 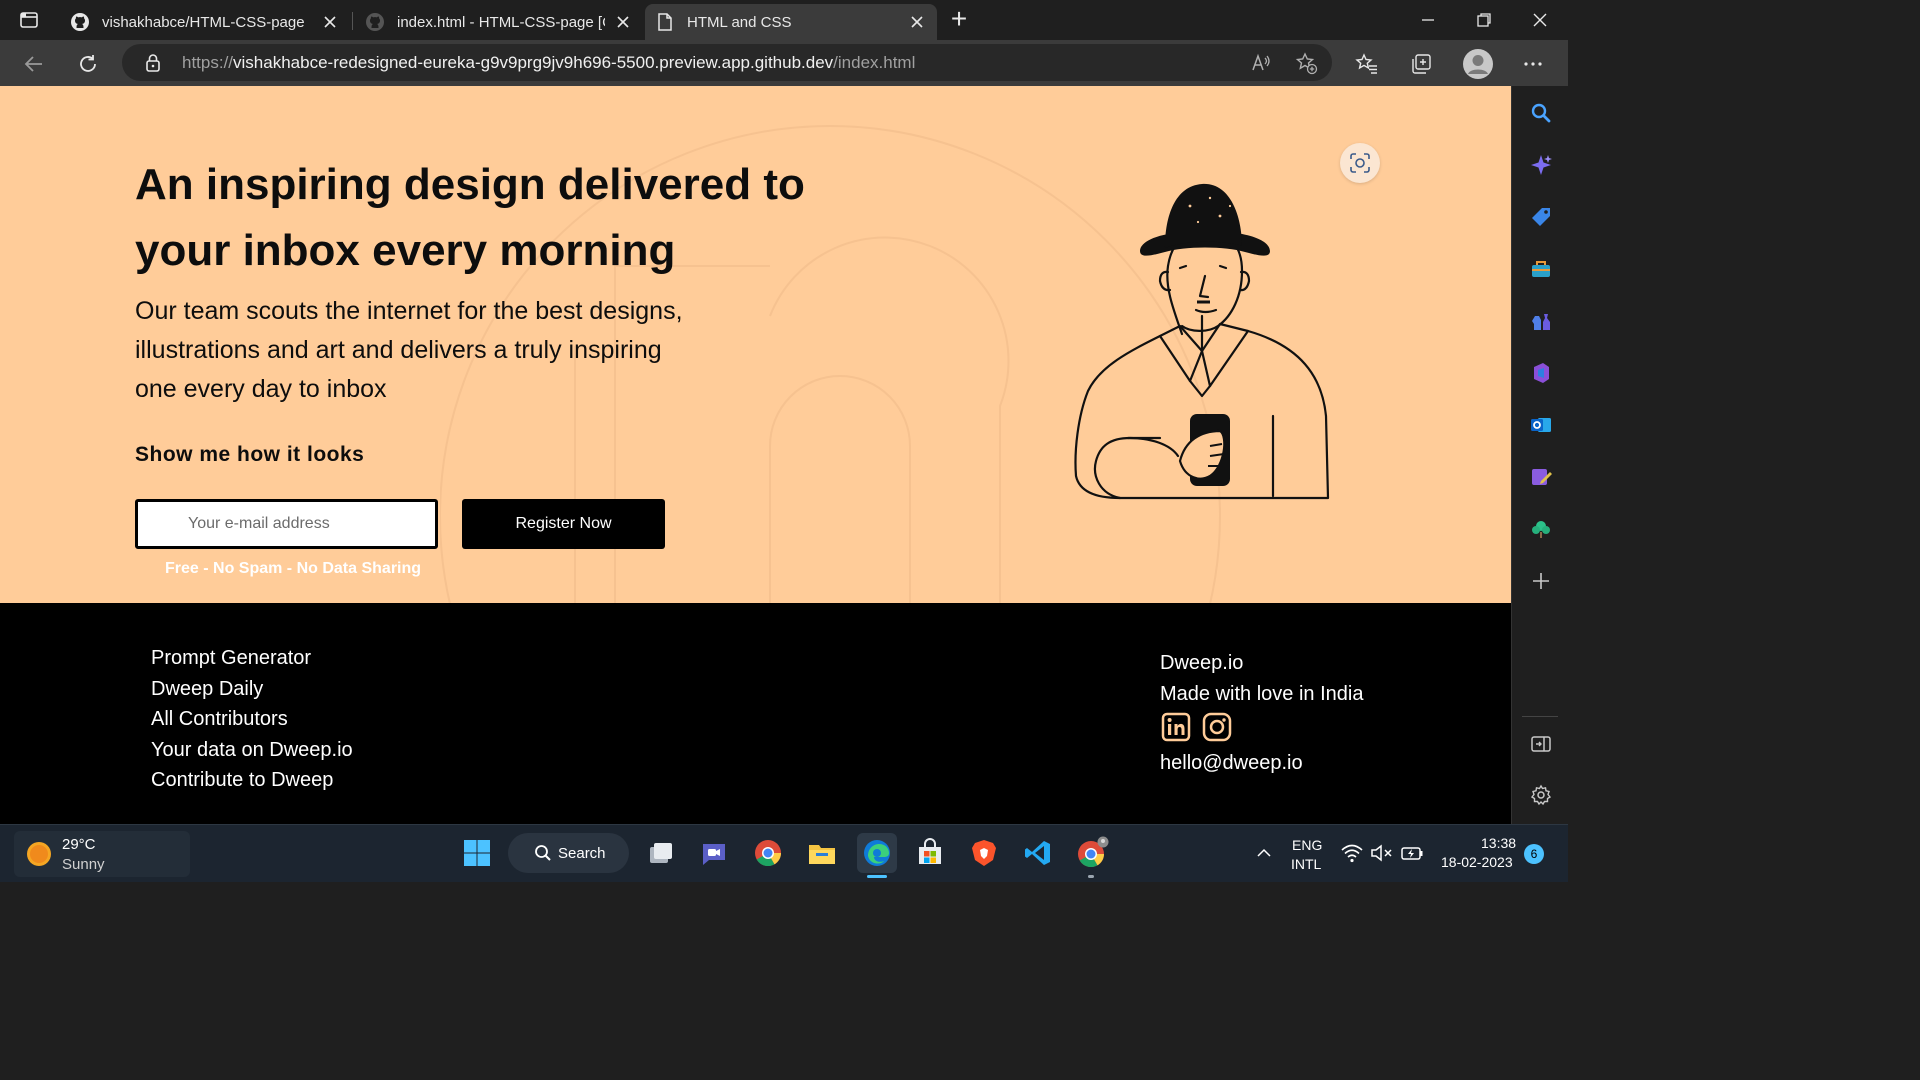 What do you see at coordinates (1534, 854) in the screenshot?
I see `notification-badge: 6` at bounding box center [1534, 854].